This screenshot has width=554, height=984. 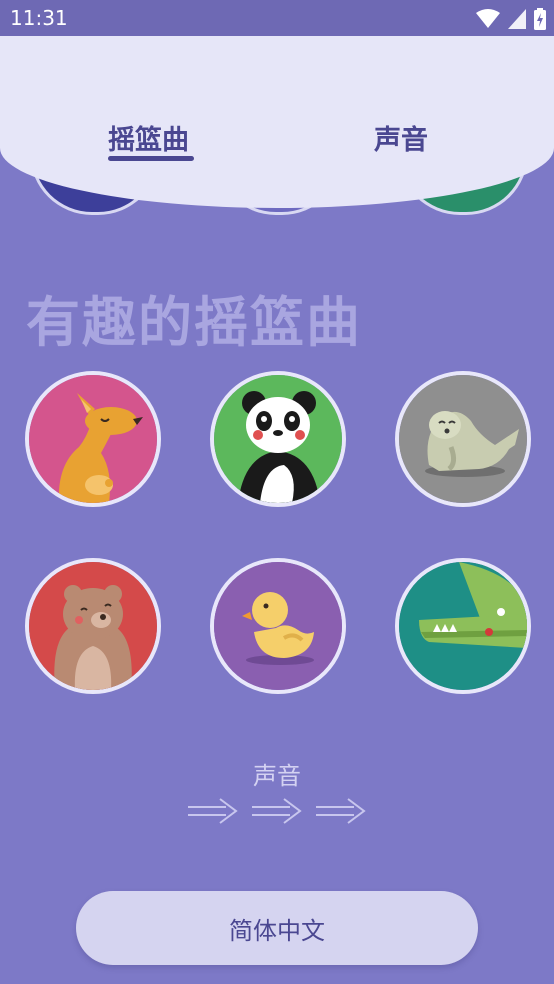 I want to click on section-title: 有趣的摇篮曲, so click(x=194, y=322).